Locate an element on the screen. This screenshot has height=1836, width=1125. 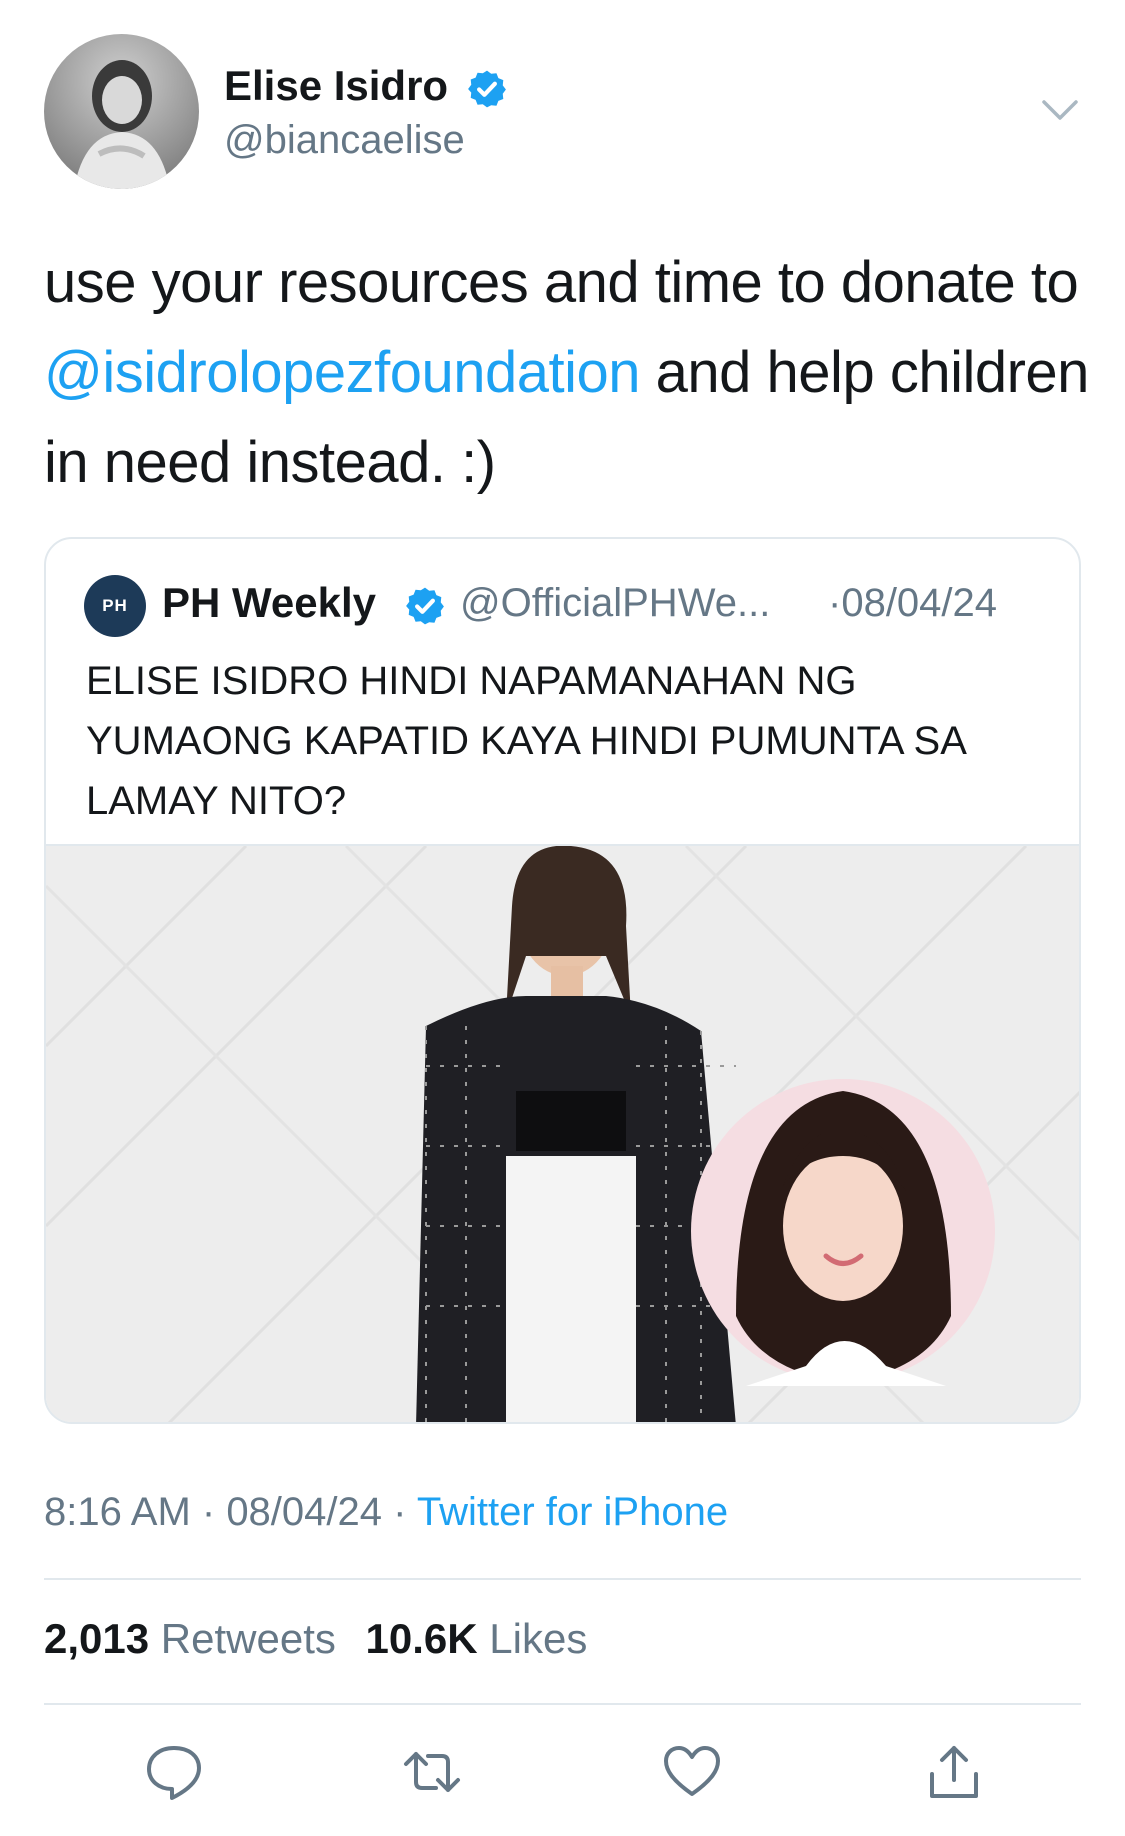
share-icon is located at coordinates (954, 1772).